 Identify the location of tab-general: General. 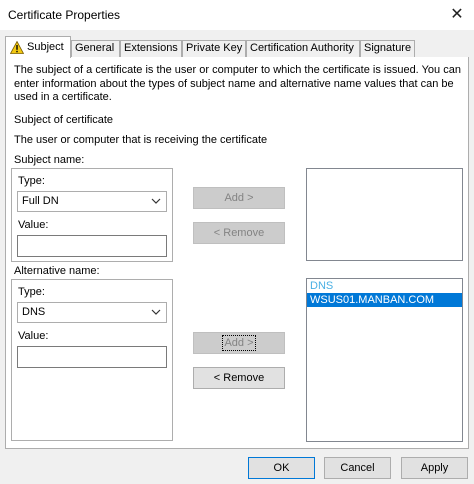
(95, 48).